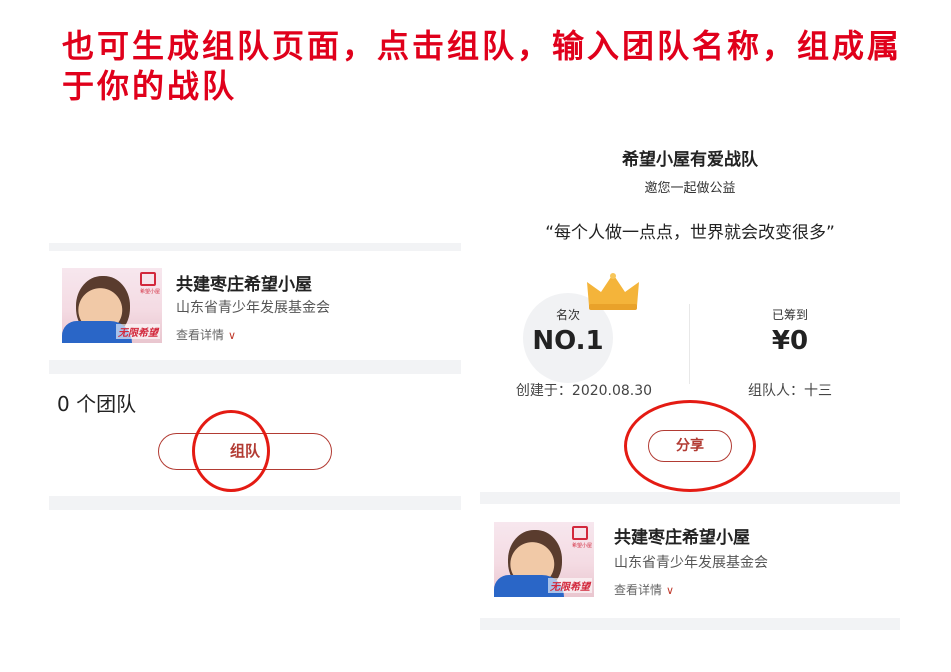  I want to click on rank-value: NO.1, so click(568, 341).